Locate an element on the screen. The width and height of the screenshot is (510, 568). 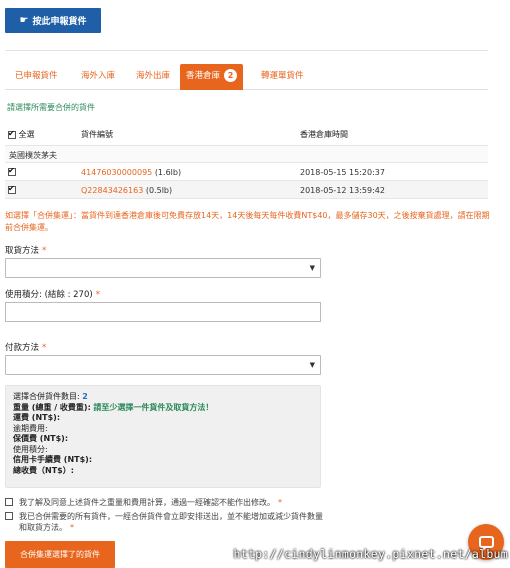
report-shipment-label: 按此申報貨件 is located at coordinates (59, 22).